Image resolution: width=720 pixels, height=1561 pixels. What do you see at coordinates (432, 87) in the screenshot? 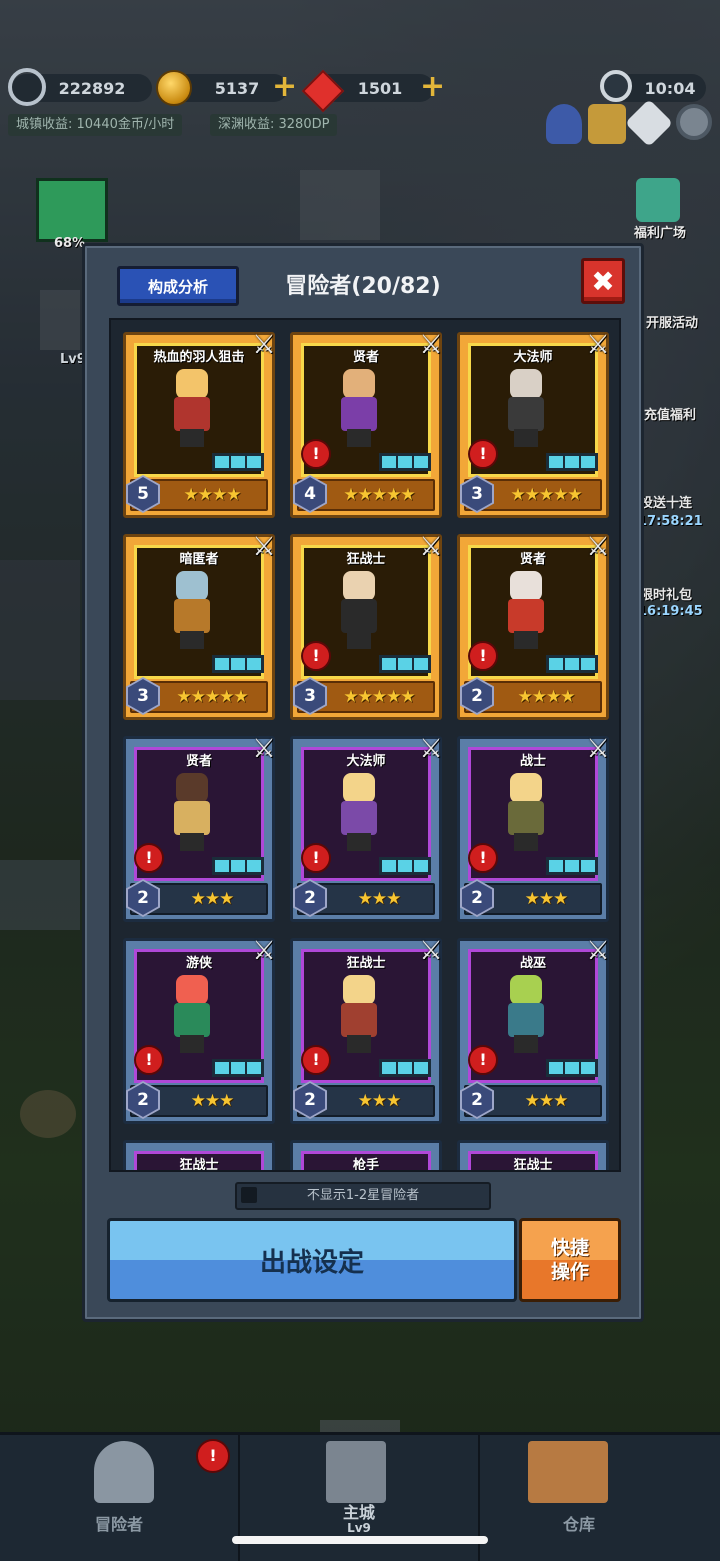
I see `add-gem-button: +` at bounding box center [432, 87].